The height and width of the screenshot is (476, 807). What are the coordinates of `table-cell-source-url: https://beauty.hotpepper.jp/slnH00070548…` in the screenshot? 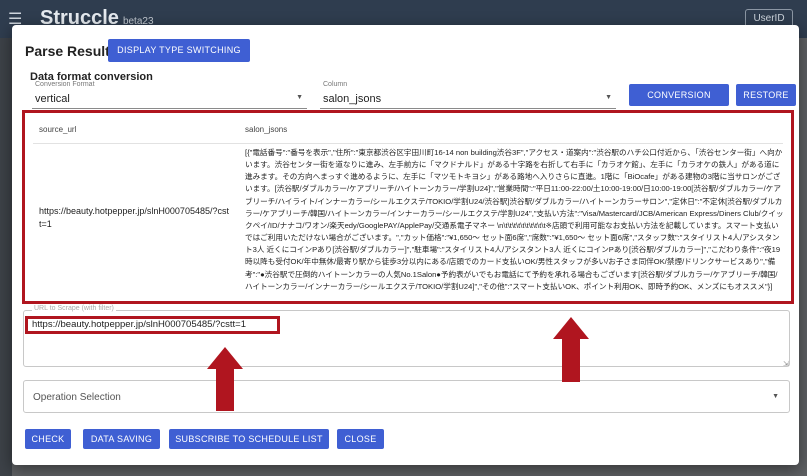 It's located at (134, 217).